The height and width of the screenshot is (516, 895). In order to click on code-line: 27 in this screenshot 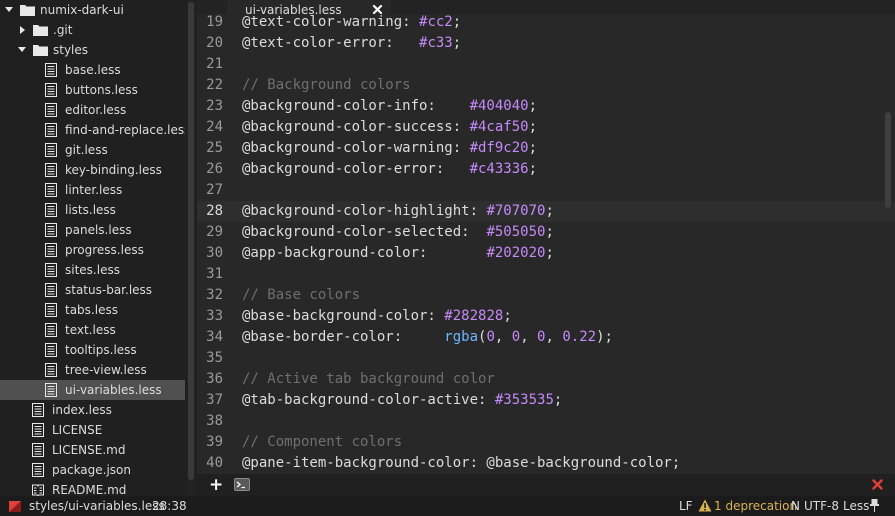, I will do `click(546, 190)`.